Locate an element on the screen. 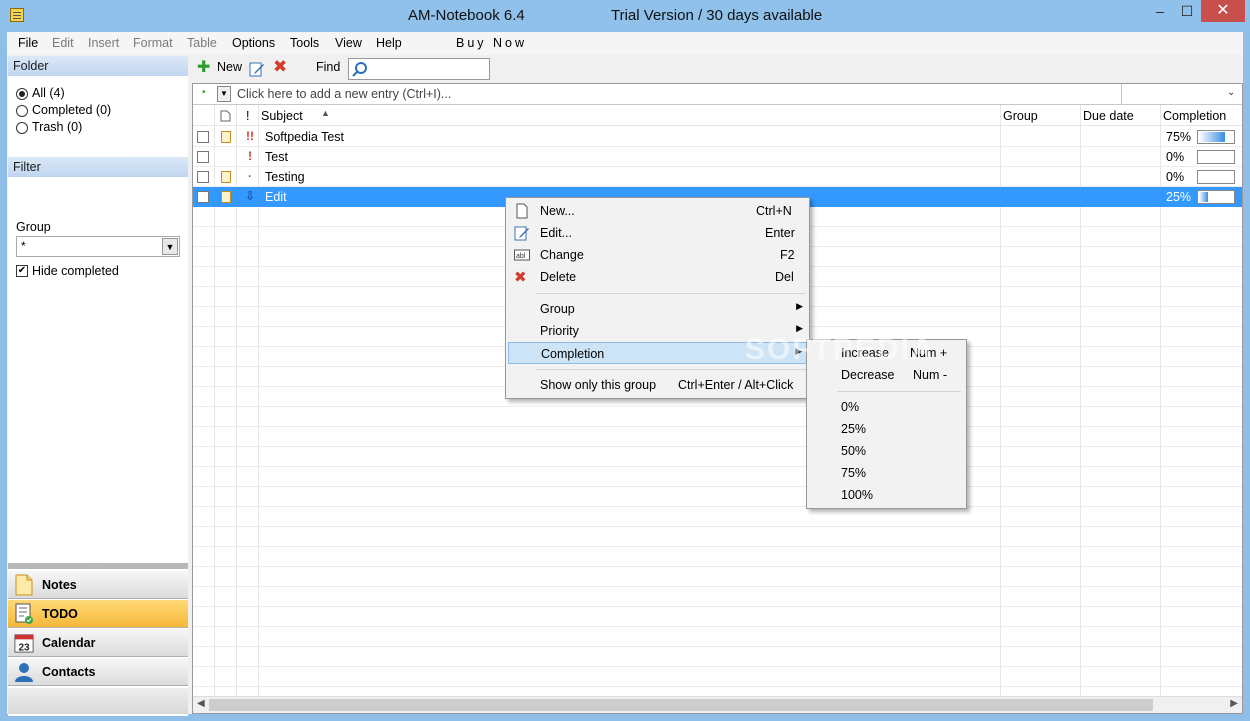 Image resolution: width=1250 pixels, height=721 pixels. buy-now-link: Buy Now is located at coordinates (491, 43).